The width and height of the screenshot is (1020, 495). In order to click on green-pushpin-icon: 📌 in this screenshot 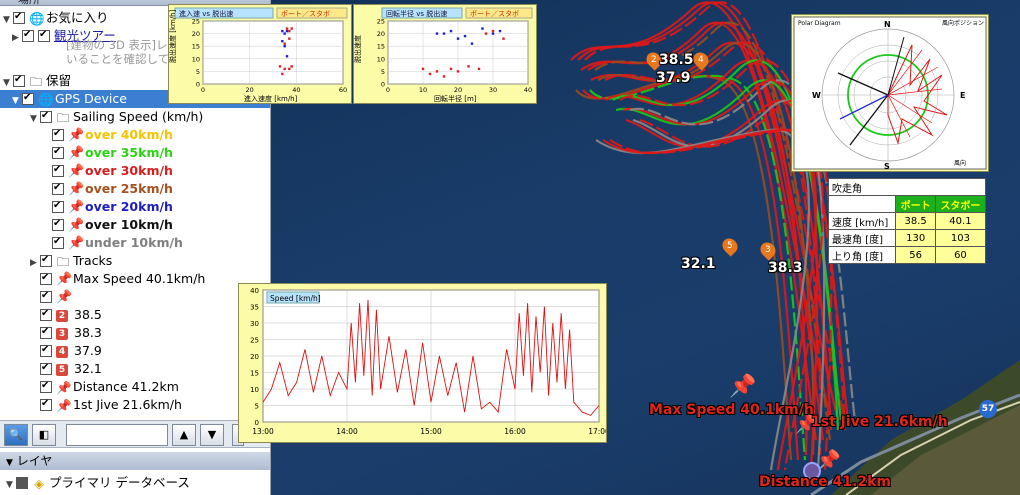, I will do `click(64, 387)`.